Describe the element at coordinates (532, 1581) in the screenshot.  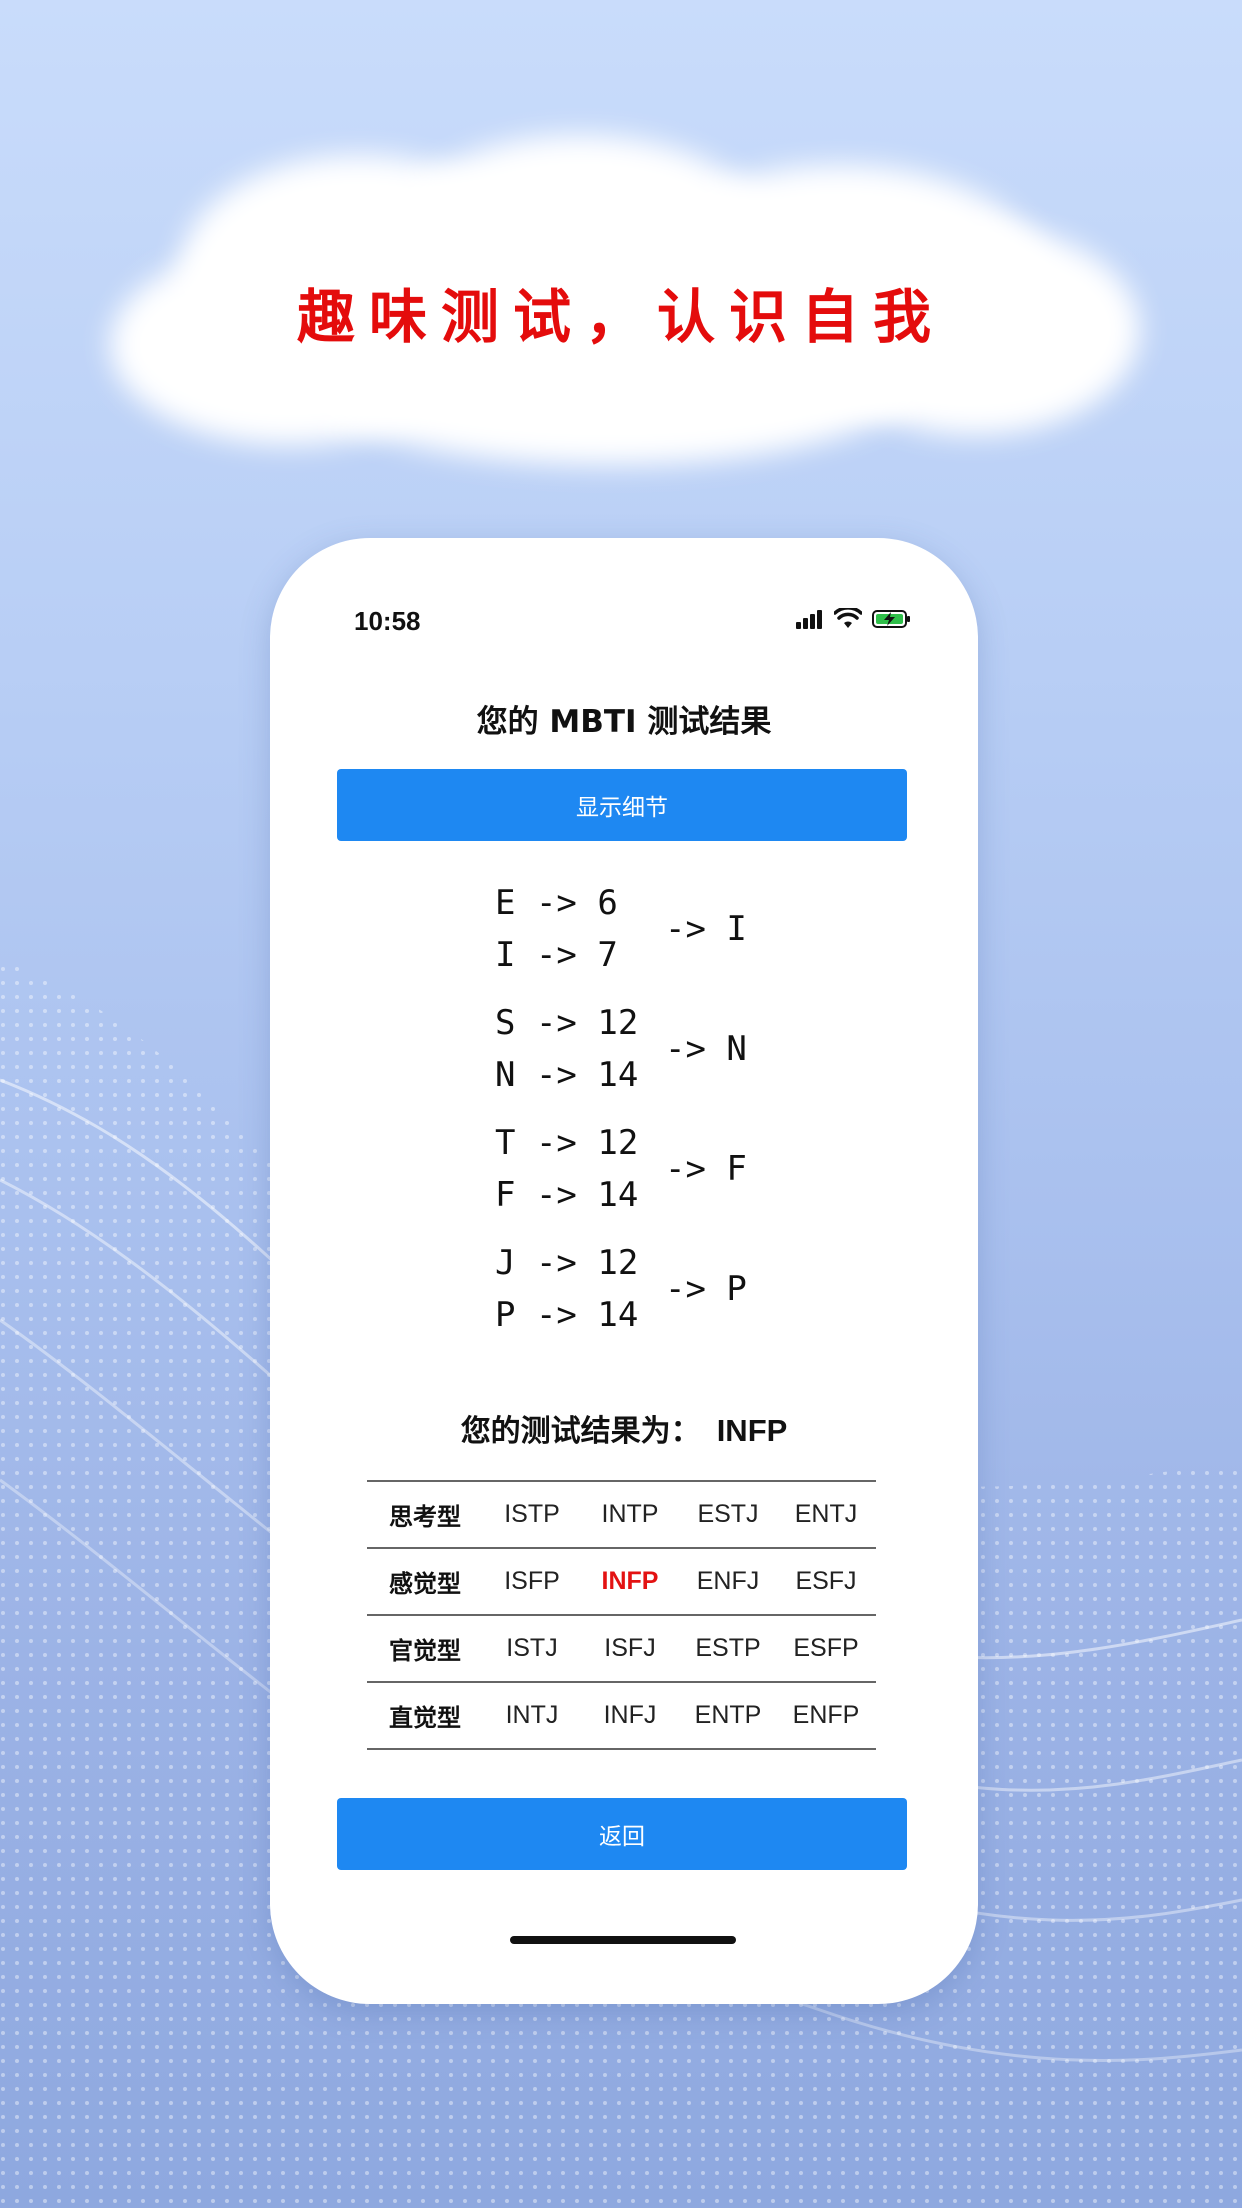
I see `type-cell: ISFP` at that location.